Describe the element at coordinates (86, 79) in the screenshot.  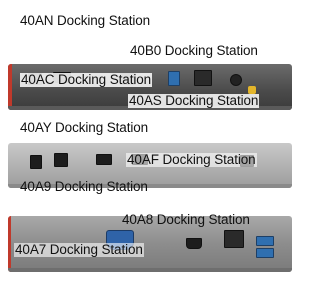
I see `label-40ac: 40AC Docking Station` at that location.